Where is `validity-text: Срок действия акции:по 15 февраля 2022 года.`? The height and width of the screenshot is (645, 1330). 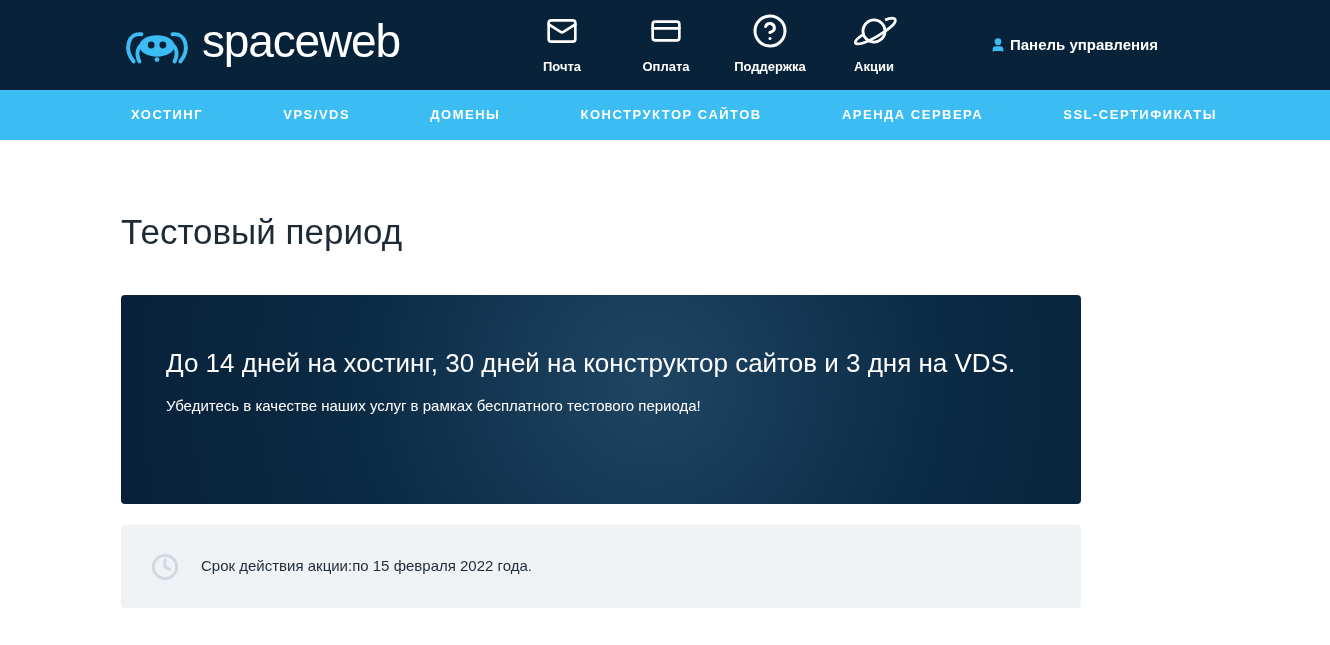
validity-text: Срок действия акции:по 15 февраля 2022 года. is located at coordinates (366, 566).